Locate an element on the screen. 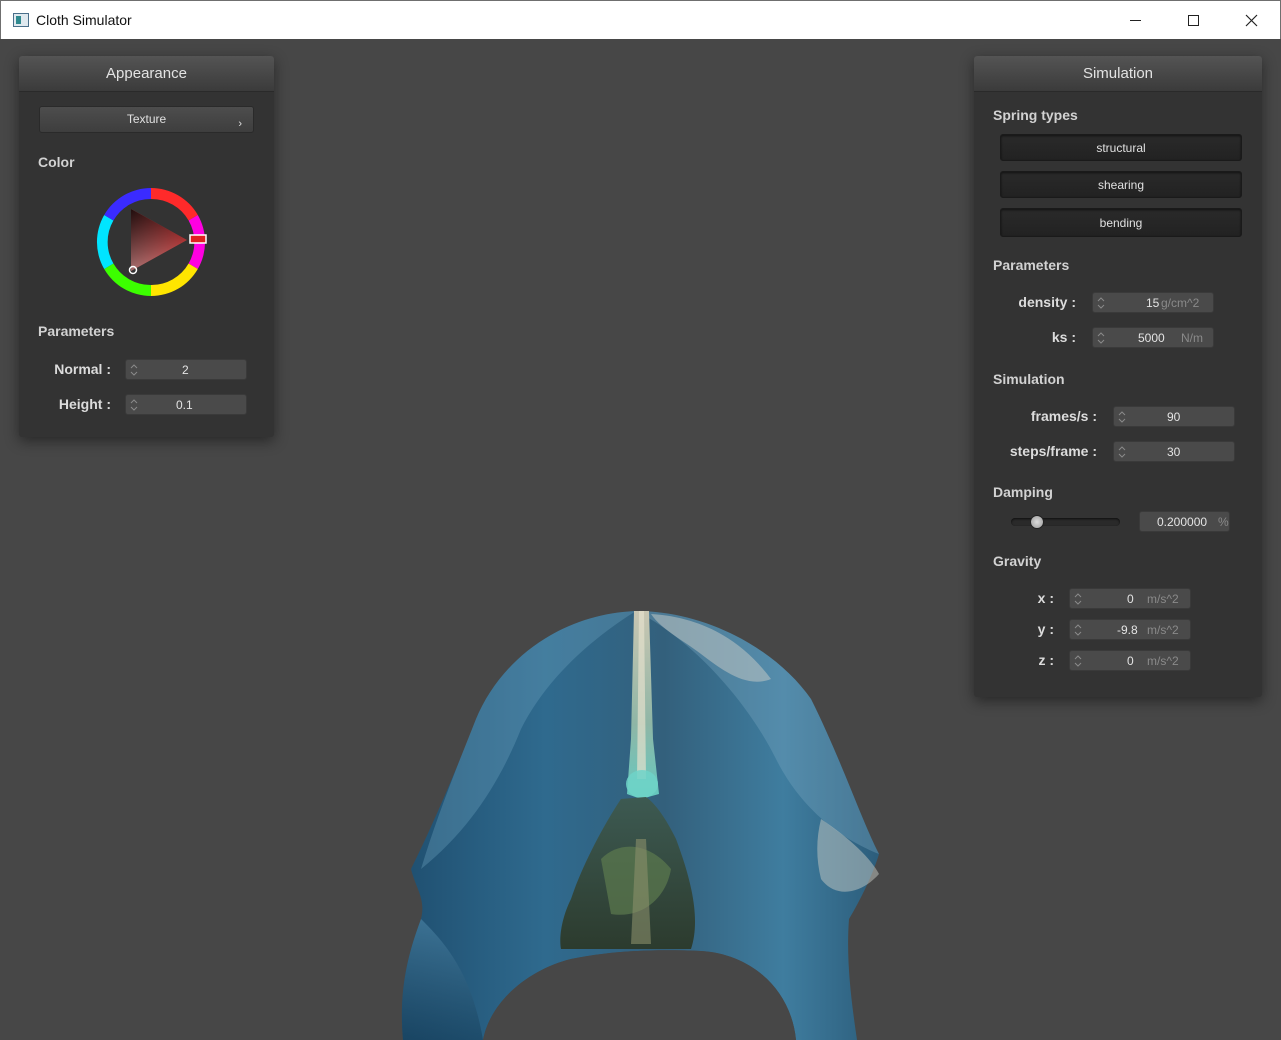  close-button is located at coordinates (1251, 20).